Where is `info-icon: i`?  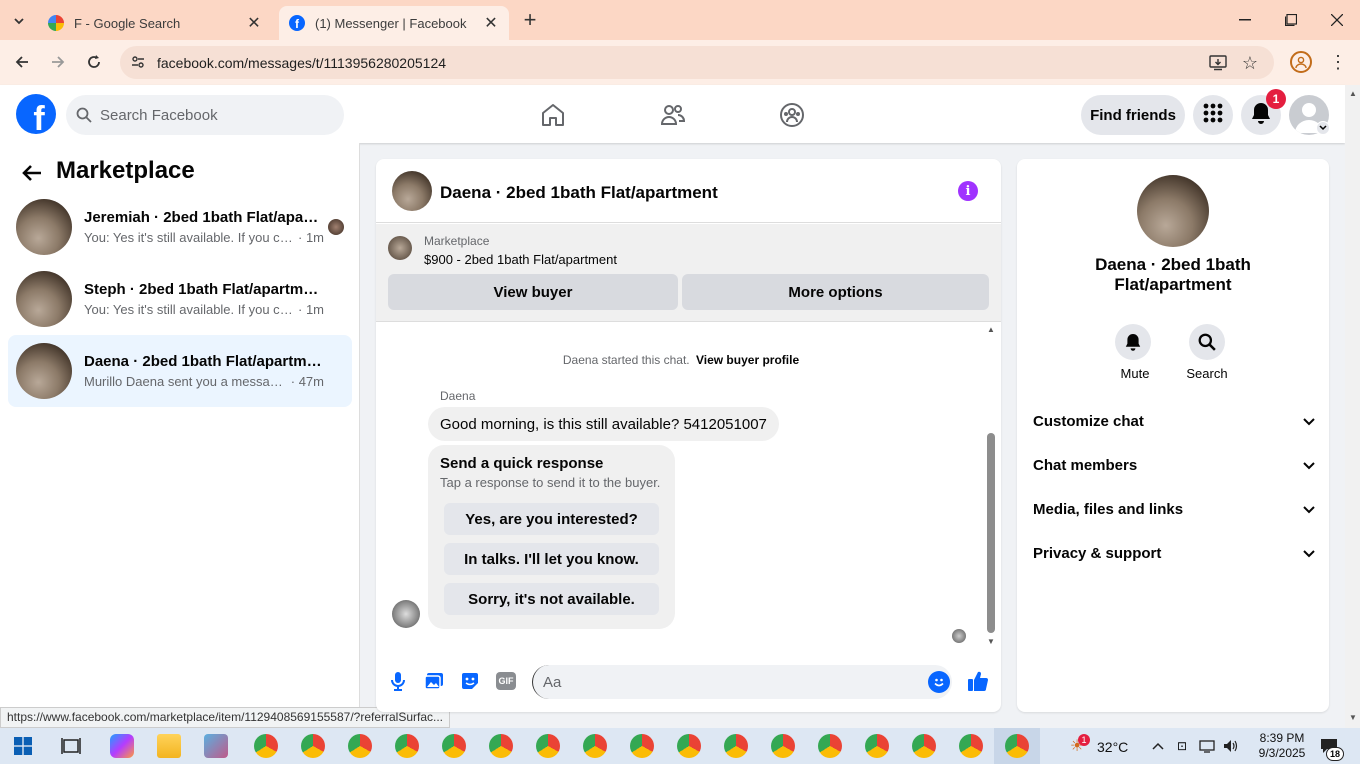 info-icon: i is located at coordinates (968, 191).